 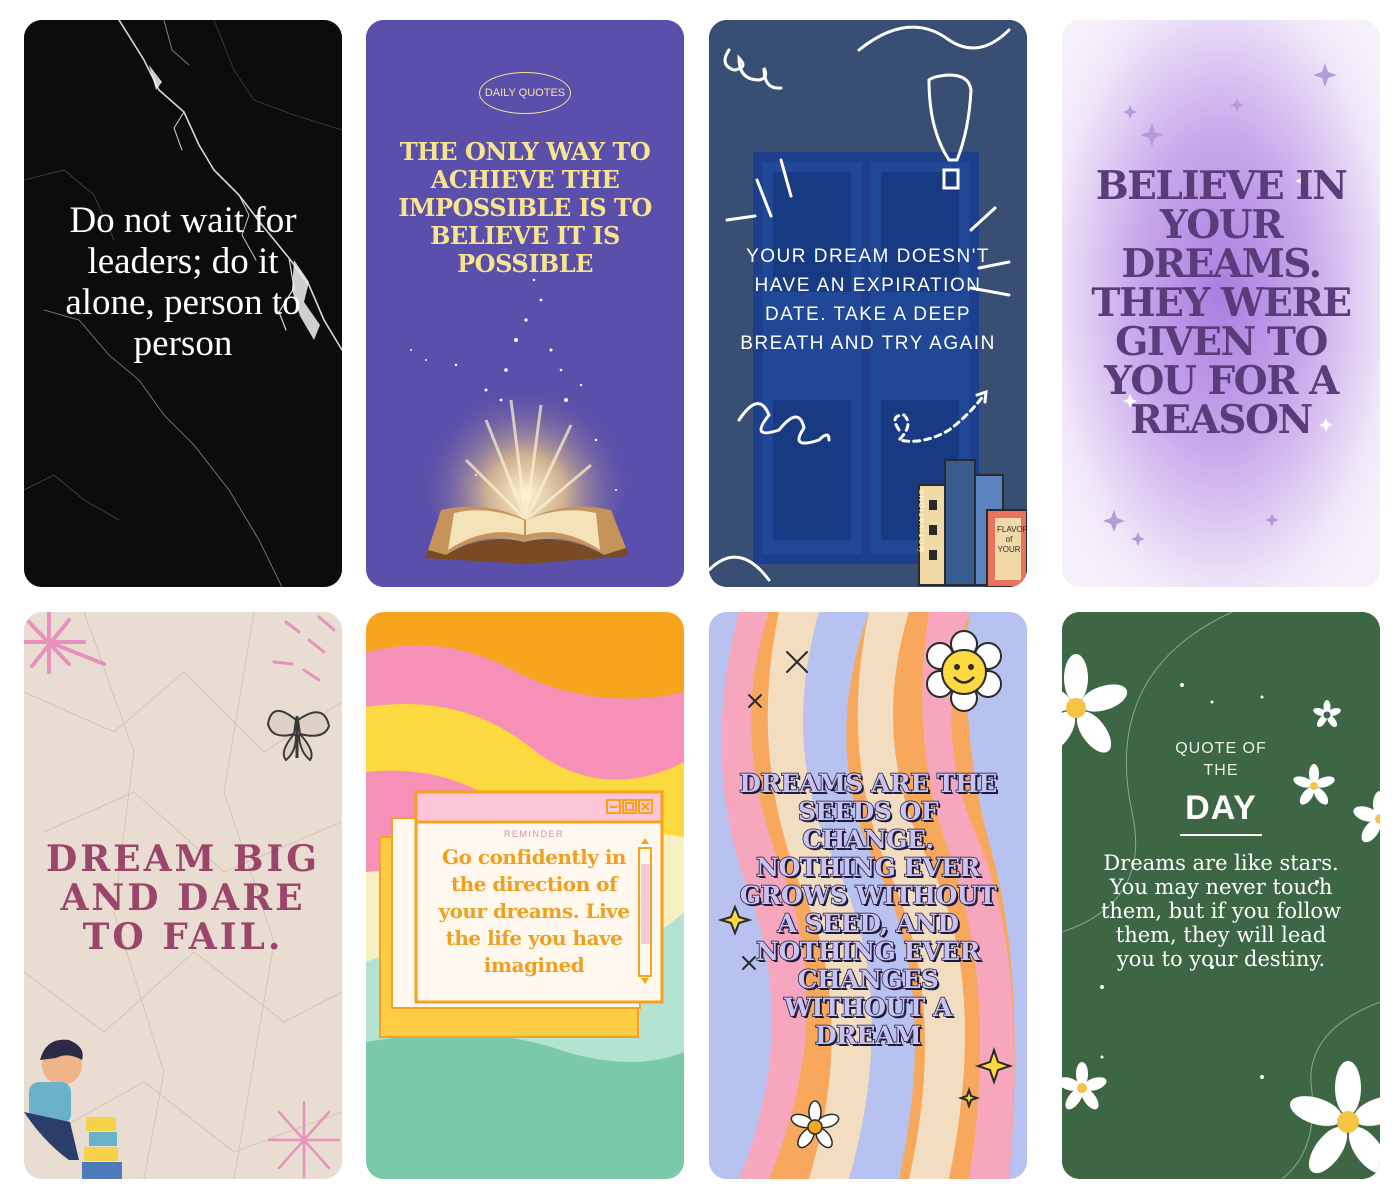 What do you see at coordinates (1012, 539) in the screenshot?
I see `book-spine-flavor: FLAVOR of YOUR` at bounding box center [1012, 539].